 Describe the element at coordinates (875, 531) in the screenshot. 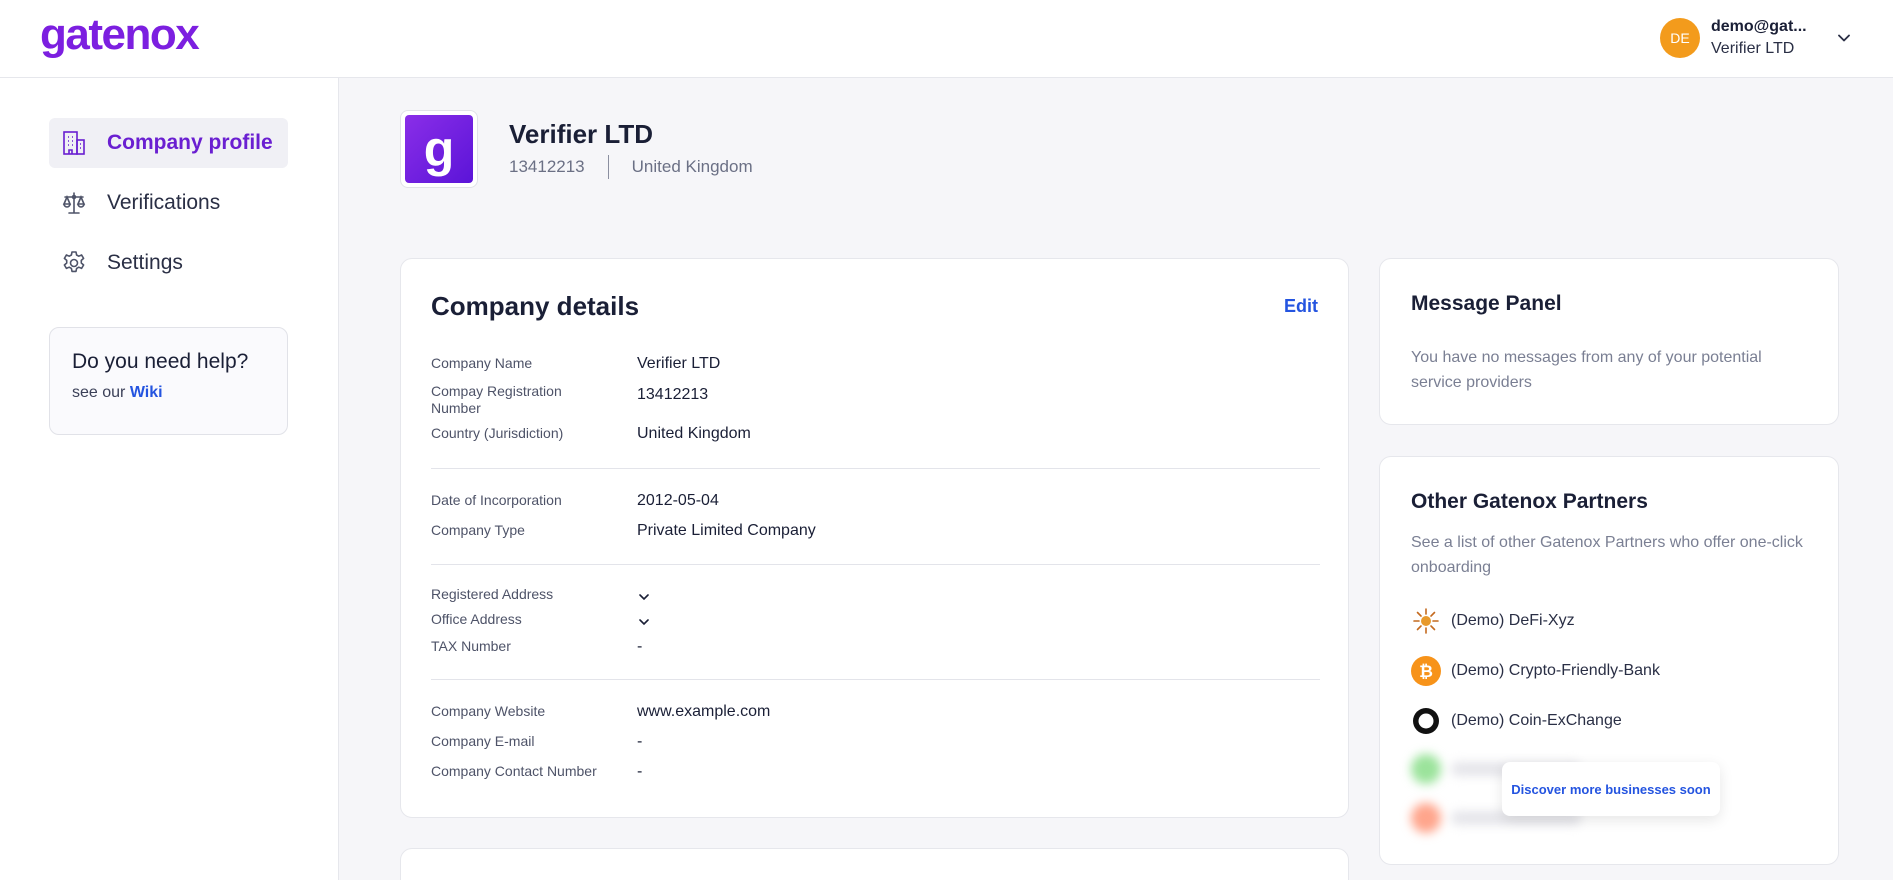

I see `detail-row: Company Type Private Limited Company` at that location.